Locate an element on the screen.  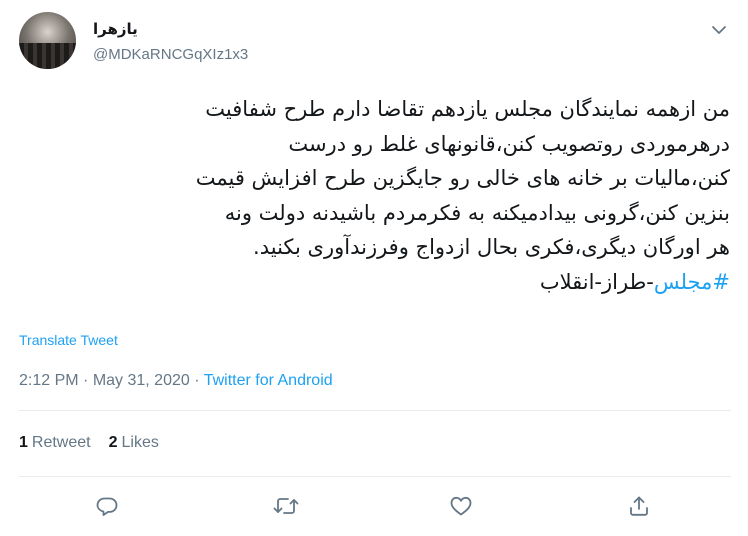
hashtag-line: #مجلس-طراز-انقلاب is located at coordinates (374, 282).